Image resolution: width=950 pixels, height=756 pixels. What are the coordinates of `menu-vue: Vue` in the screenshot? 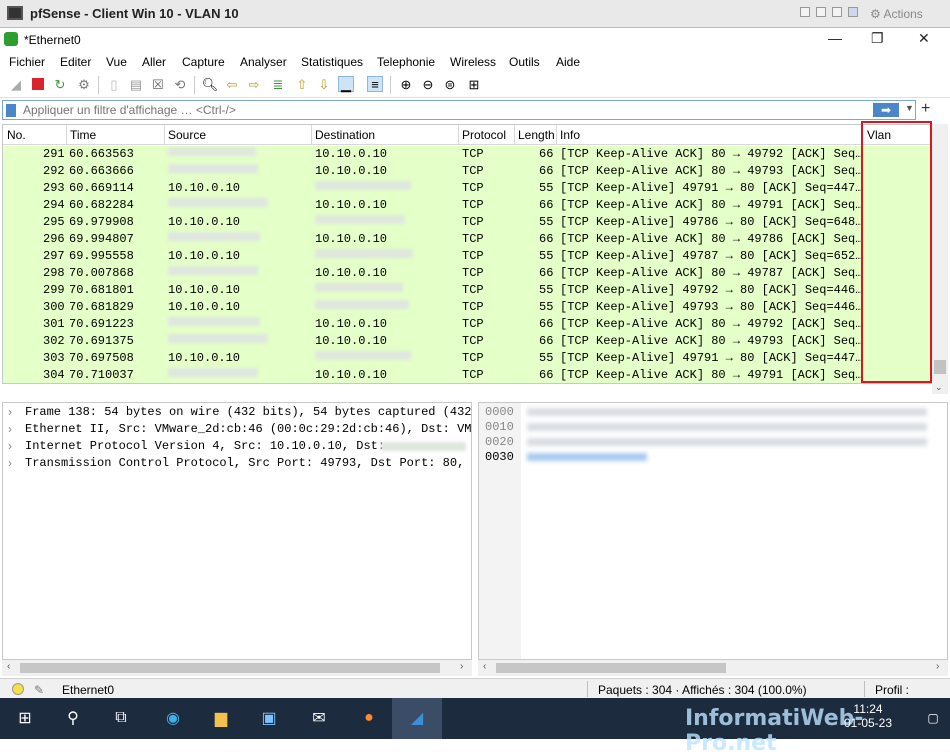 It's located at (116, 62).